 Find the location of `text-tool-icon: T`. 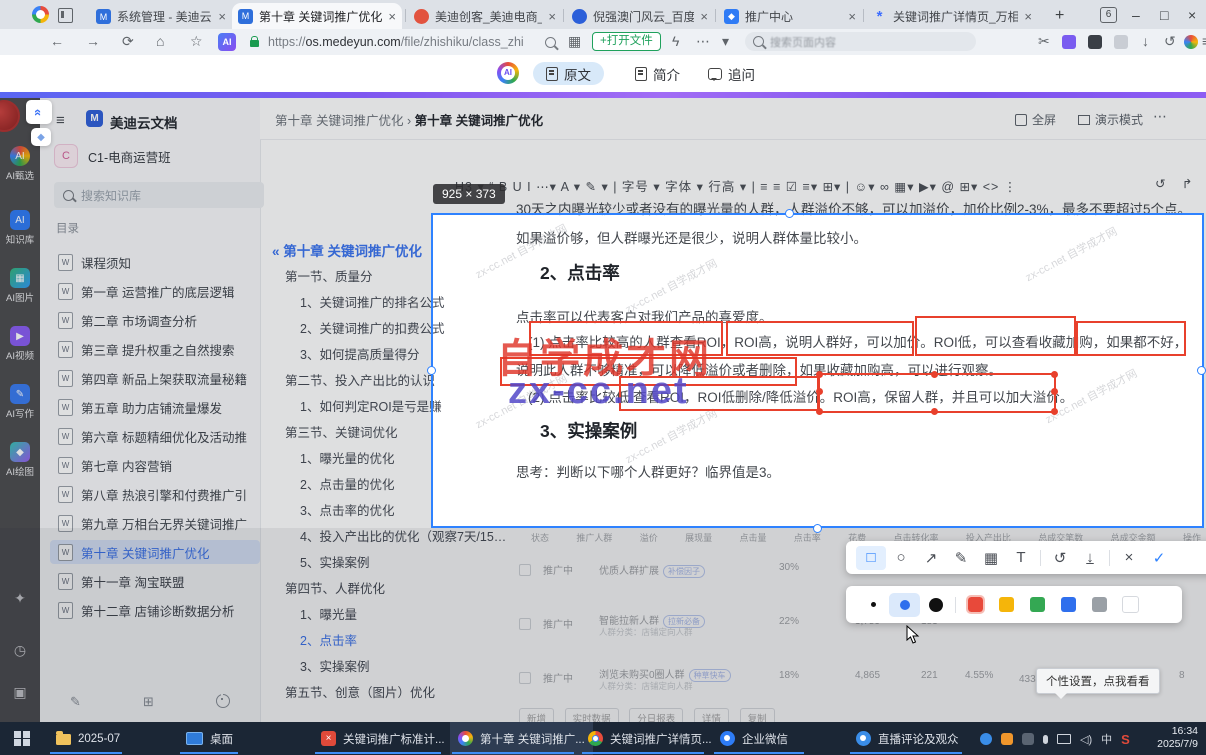

text-tool-icon: T is located at coordinates (1021, 557).